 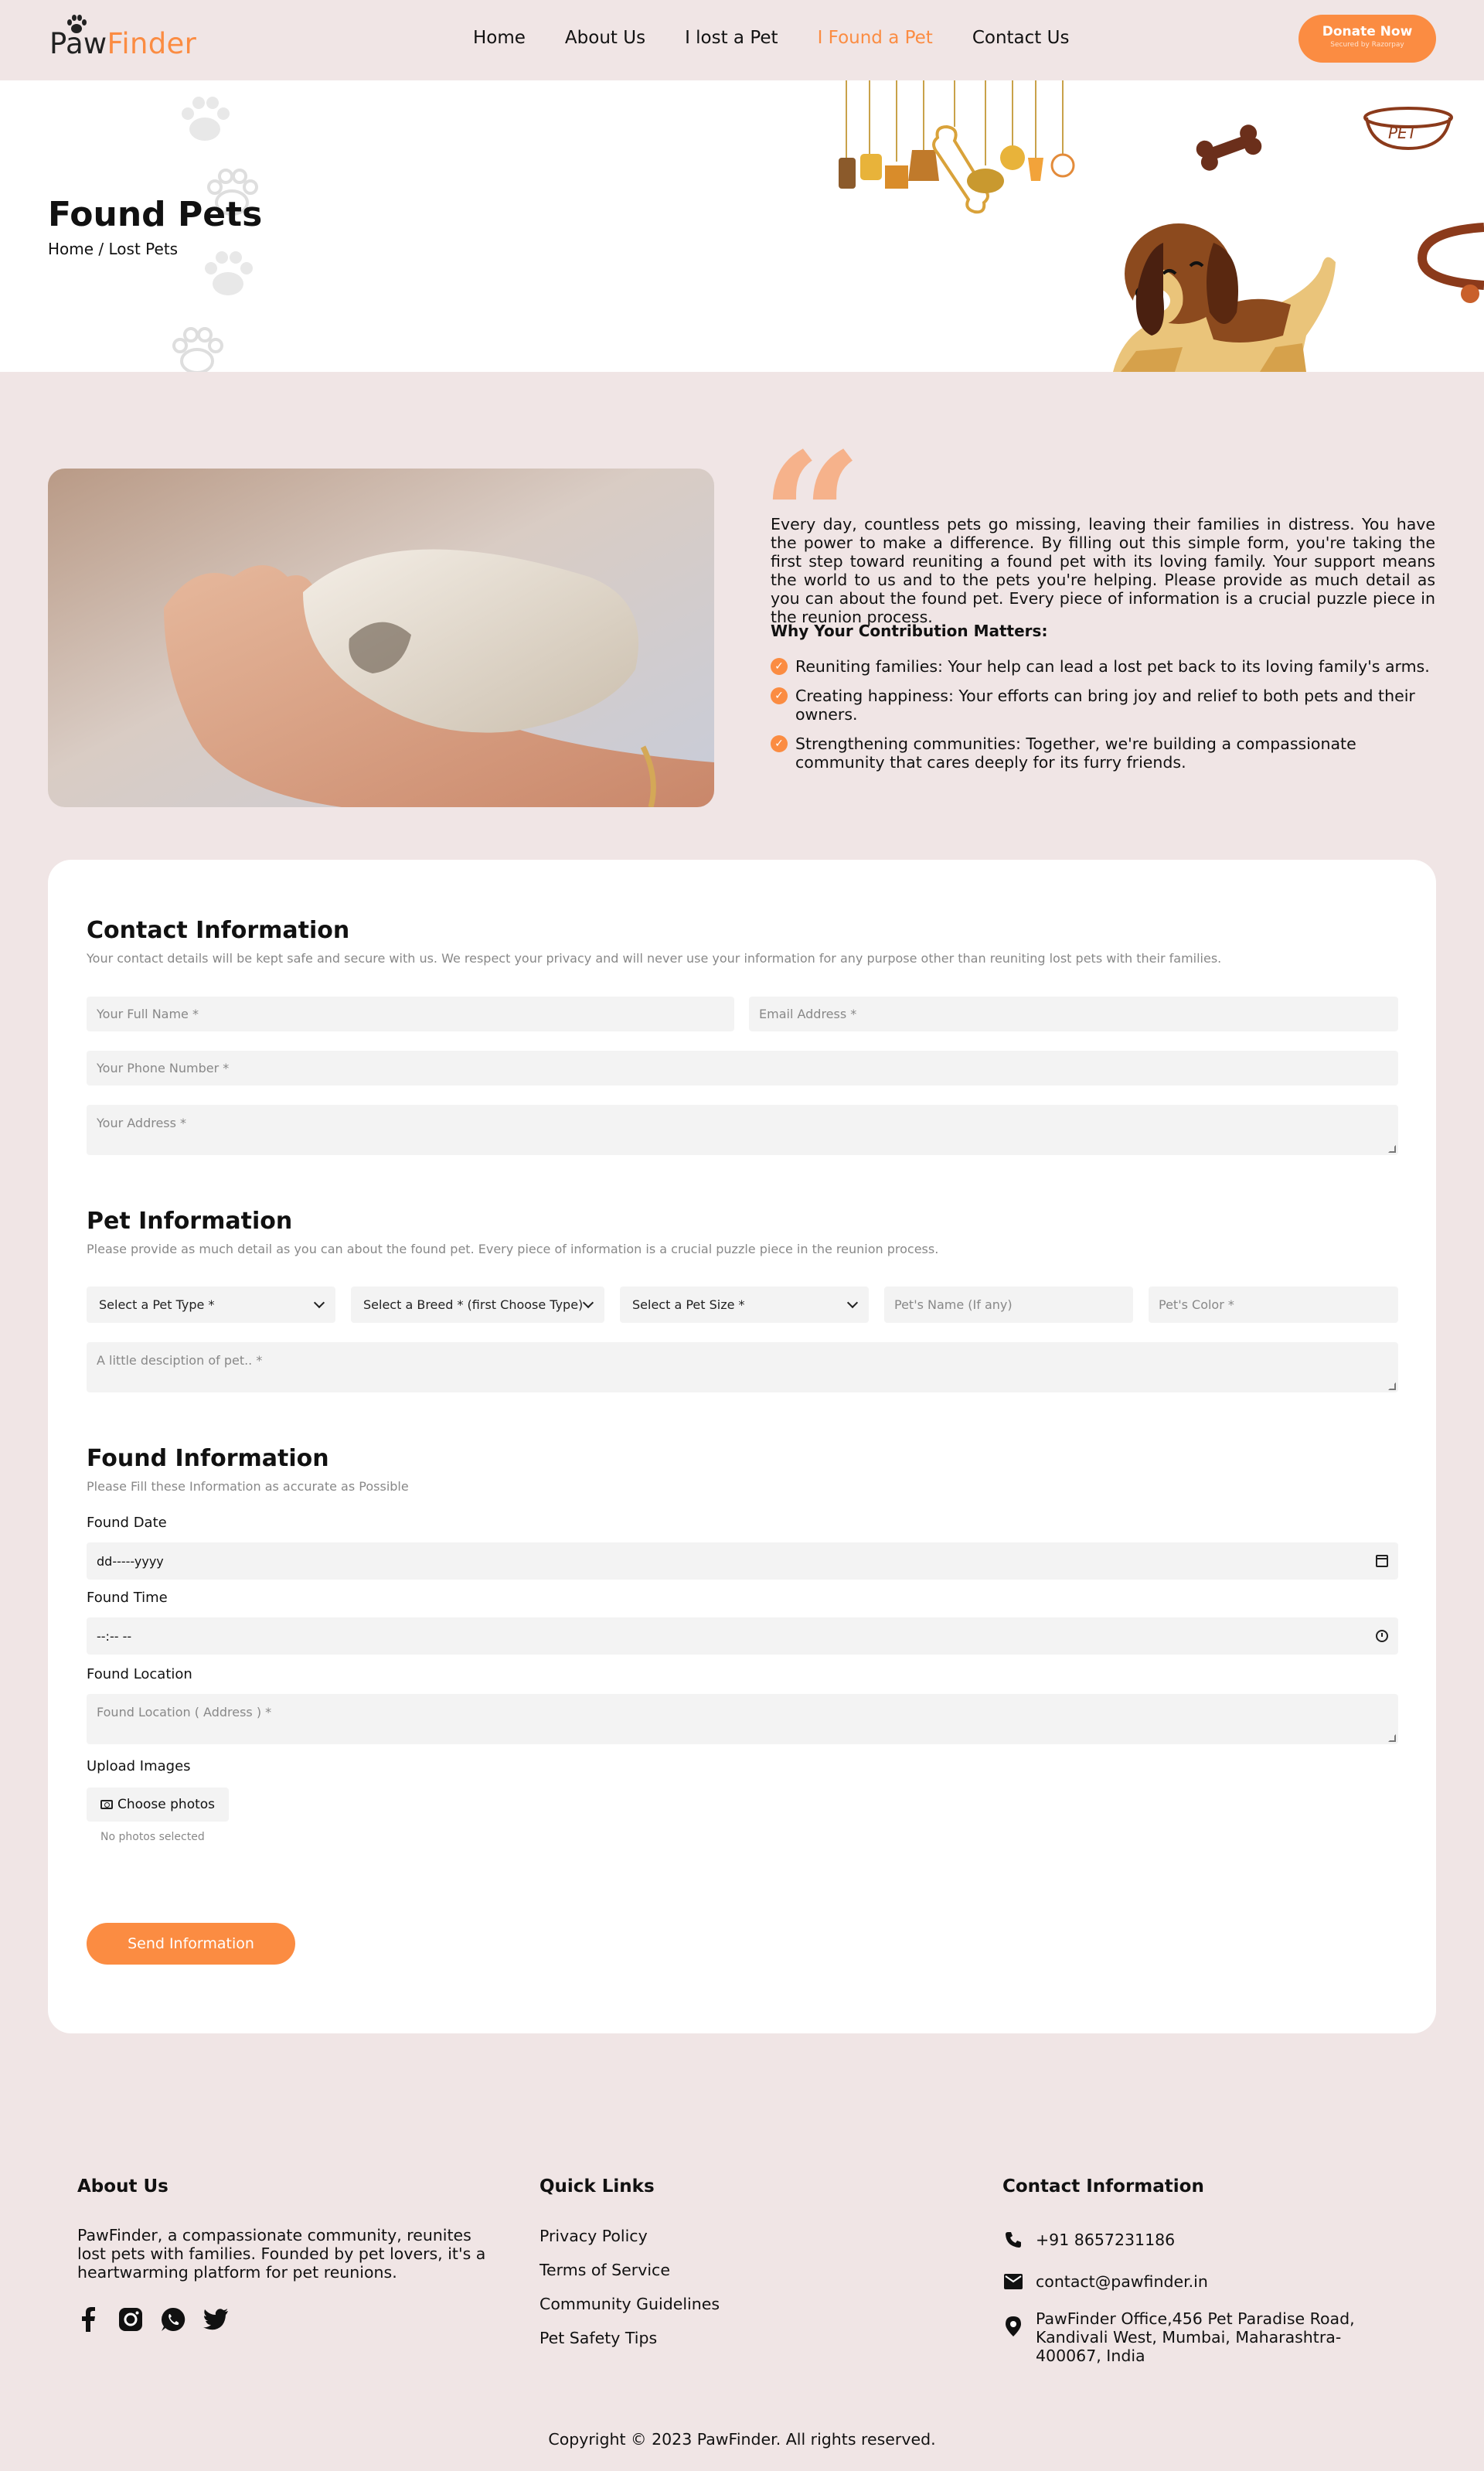 I want to click on pet-section-title: Pet Information, so click(x=190, y=1221).